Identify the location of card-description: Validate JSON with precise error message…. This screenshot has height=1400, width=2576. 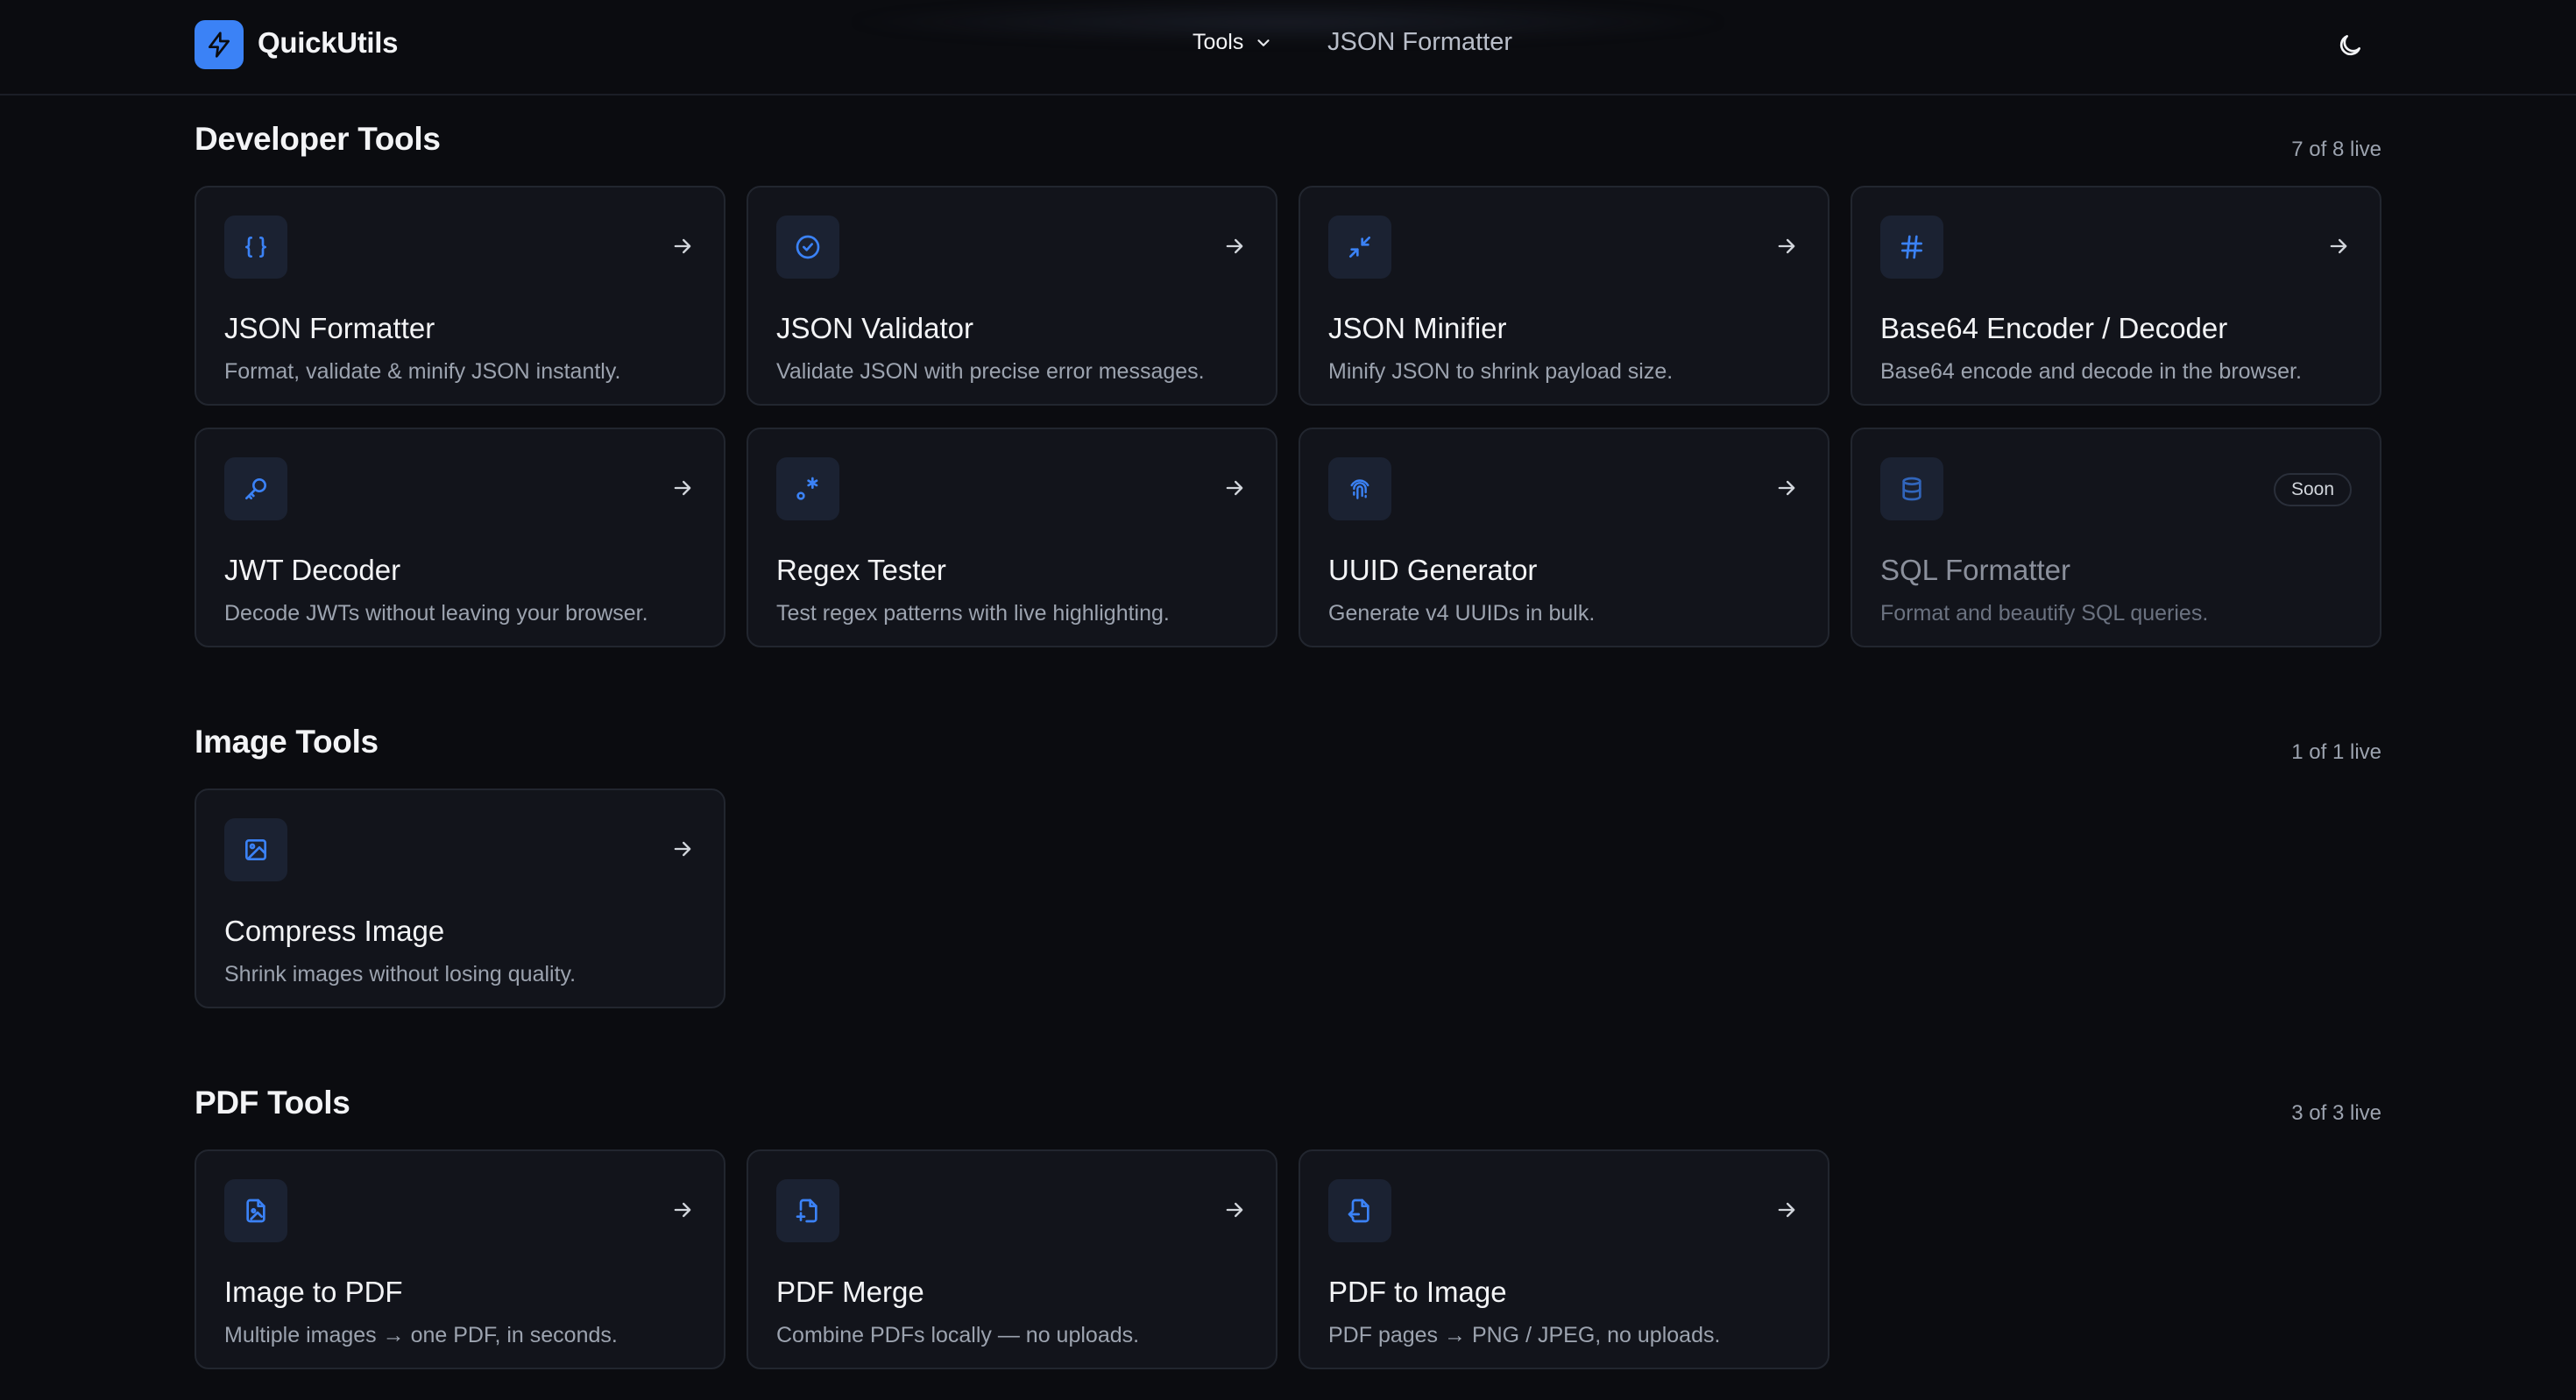
(990, 371).